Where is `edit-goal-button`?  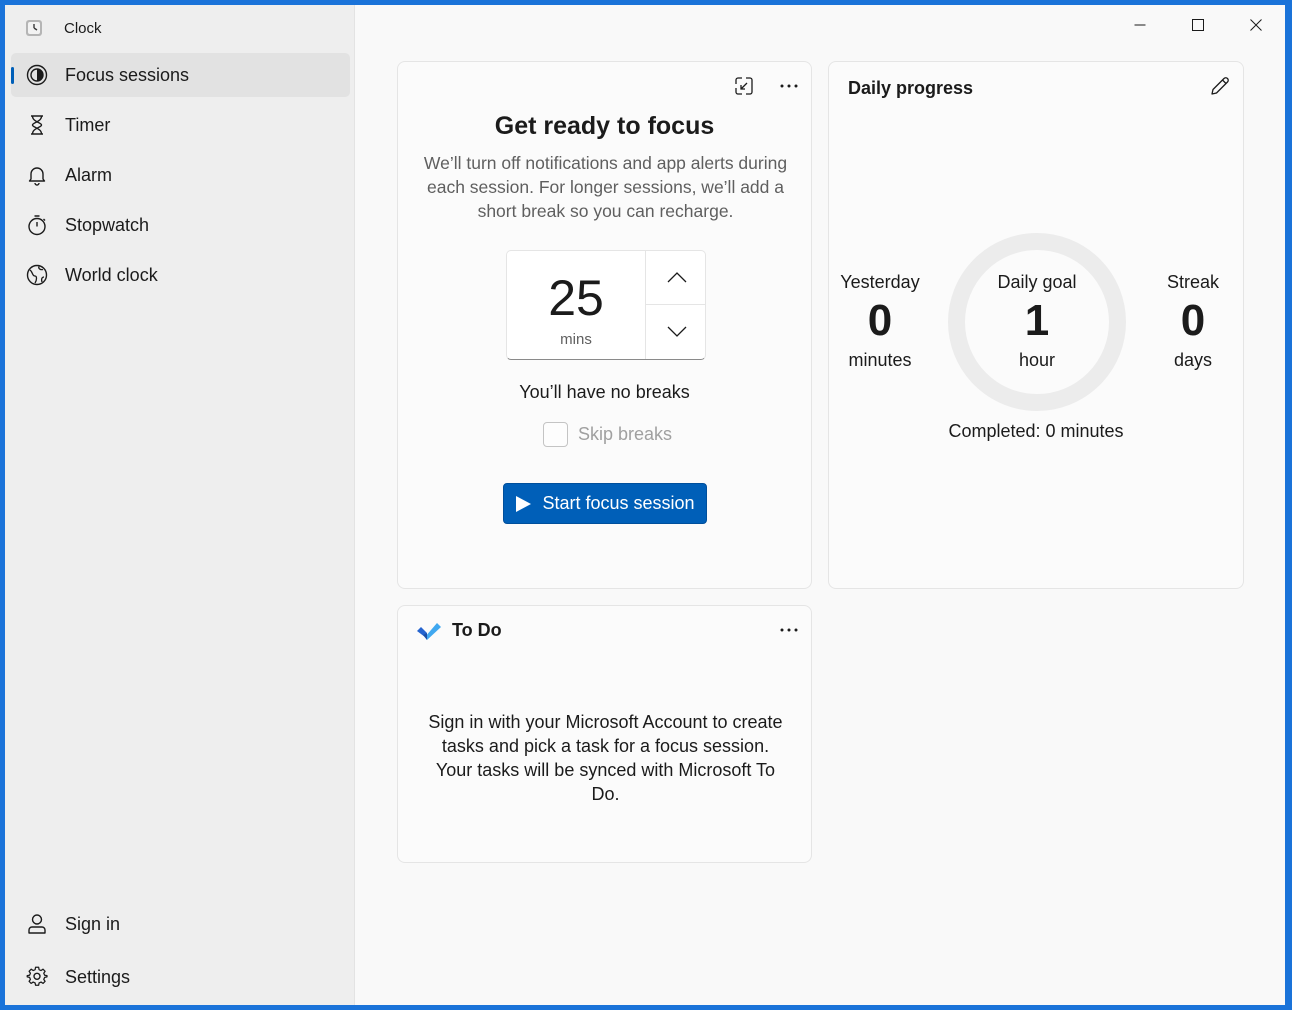 edit-goal-button is located at coordinates (1220, 86).